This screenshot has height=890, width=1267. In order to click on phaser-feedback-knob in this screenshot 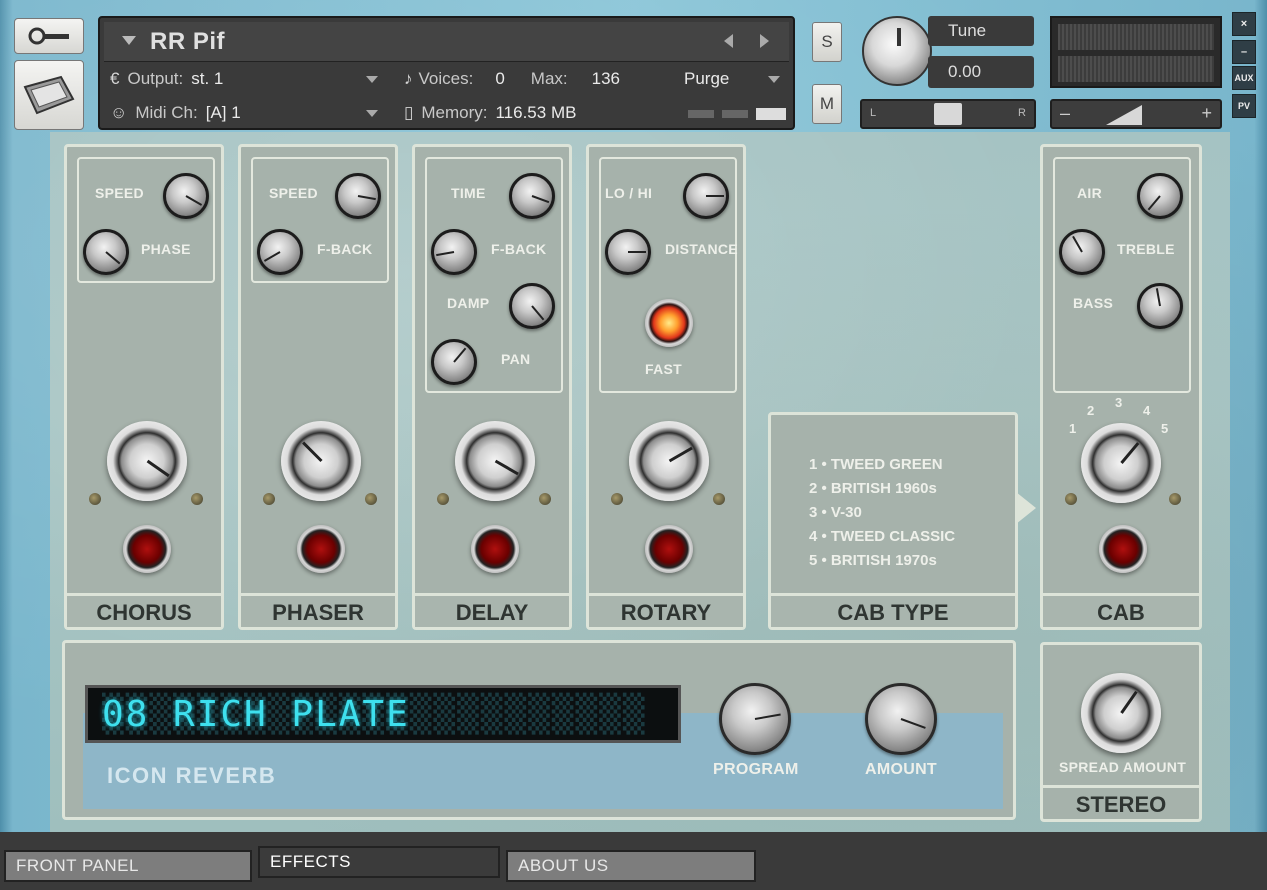, I will do `click(280, 252)`.